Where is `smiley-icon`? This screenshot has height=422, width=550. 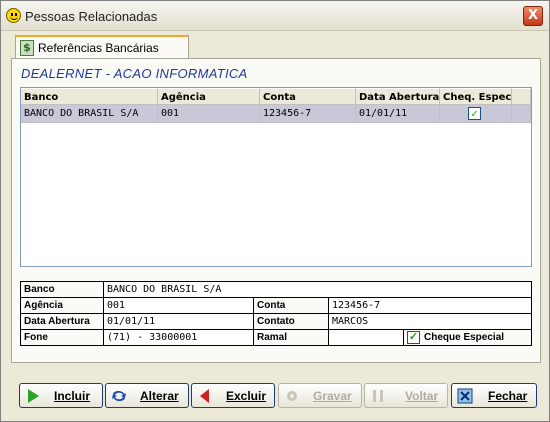 smiley-icon is located at coordinates (13, 15).